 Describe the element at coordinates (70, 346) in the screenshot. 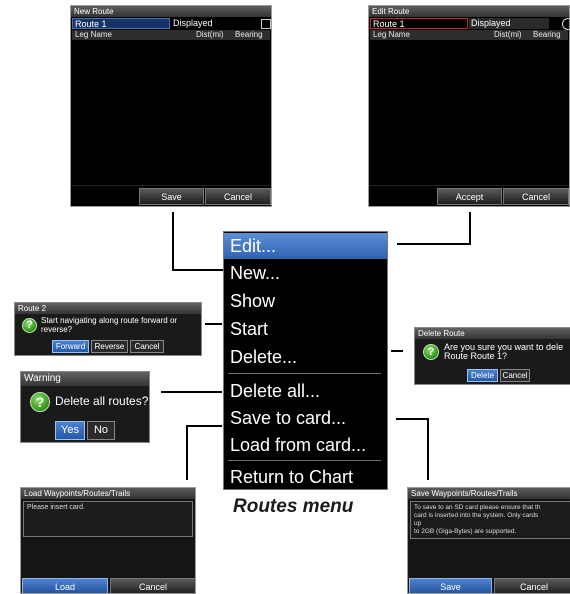

I see `forward-button: Forward` at that location.